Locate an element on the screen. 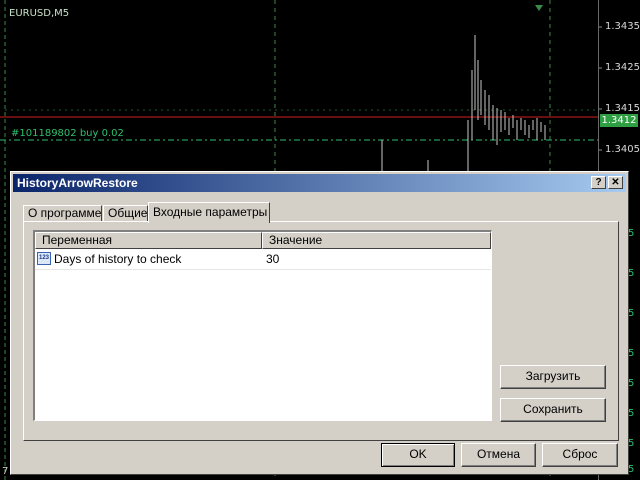 This screenshot has width=640, height=480. list-header: Переменная Значение is located at coordinates (263, 240).